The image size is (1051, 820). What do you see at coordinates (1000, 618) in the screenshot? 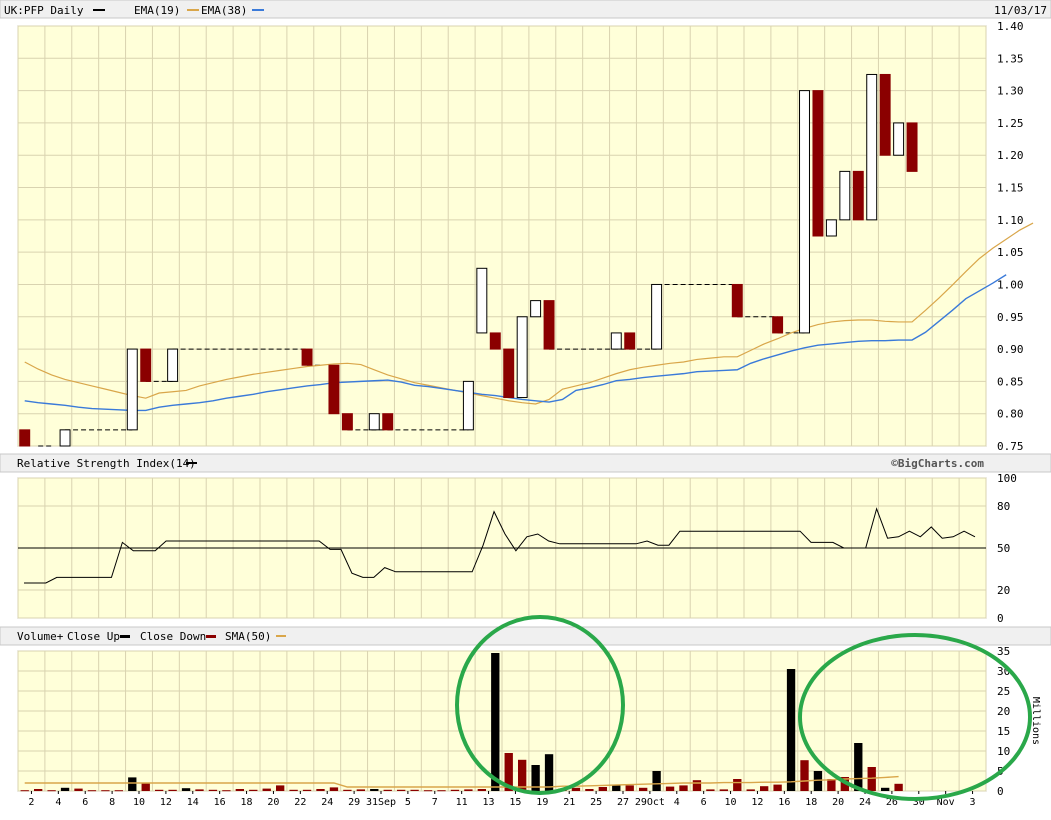
I see `rsi-tick-label: 0` at bounding box center [1000, 618].